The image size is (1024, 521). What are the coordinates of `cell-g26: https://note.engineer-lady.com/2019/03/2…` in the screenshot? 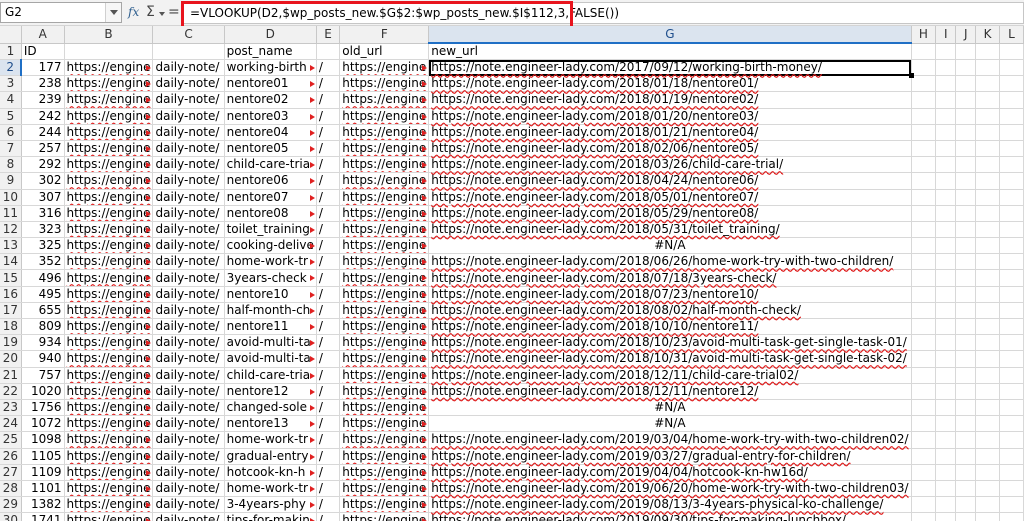 It's located at (670, 456).